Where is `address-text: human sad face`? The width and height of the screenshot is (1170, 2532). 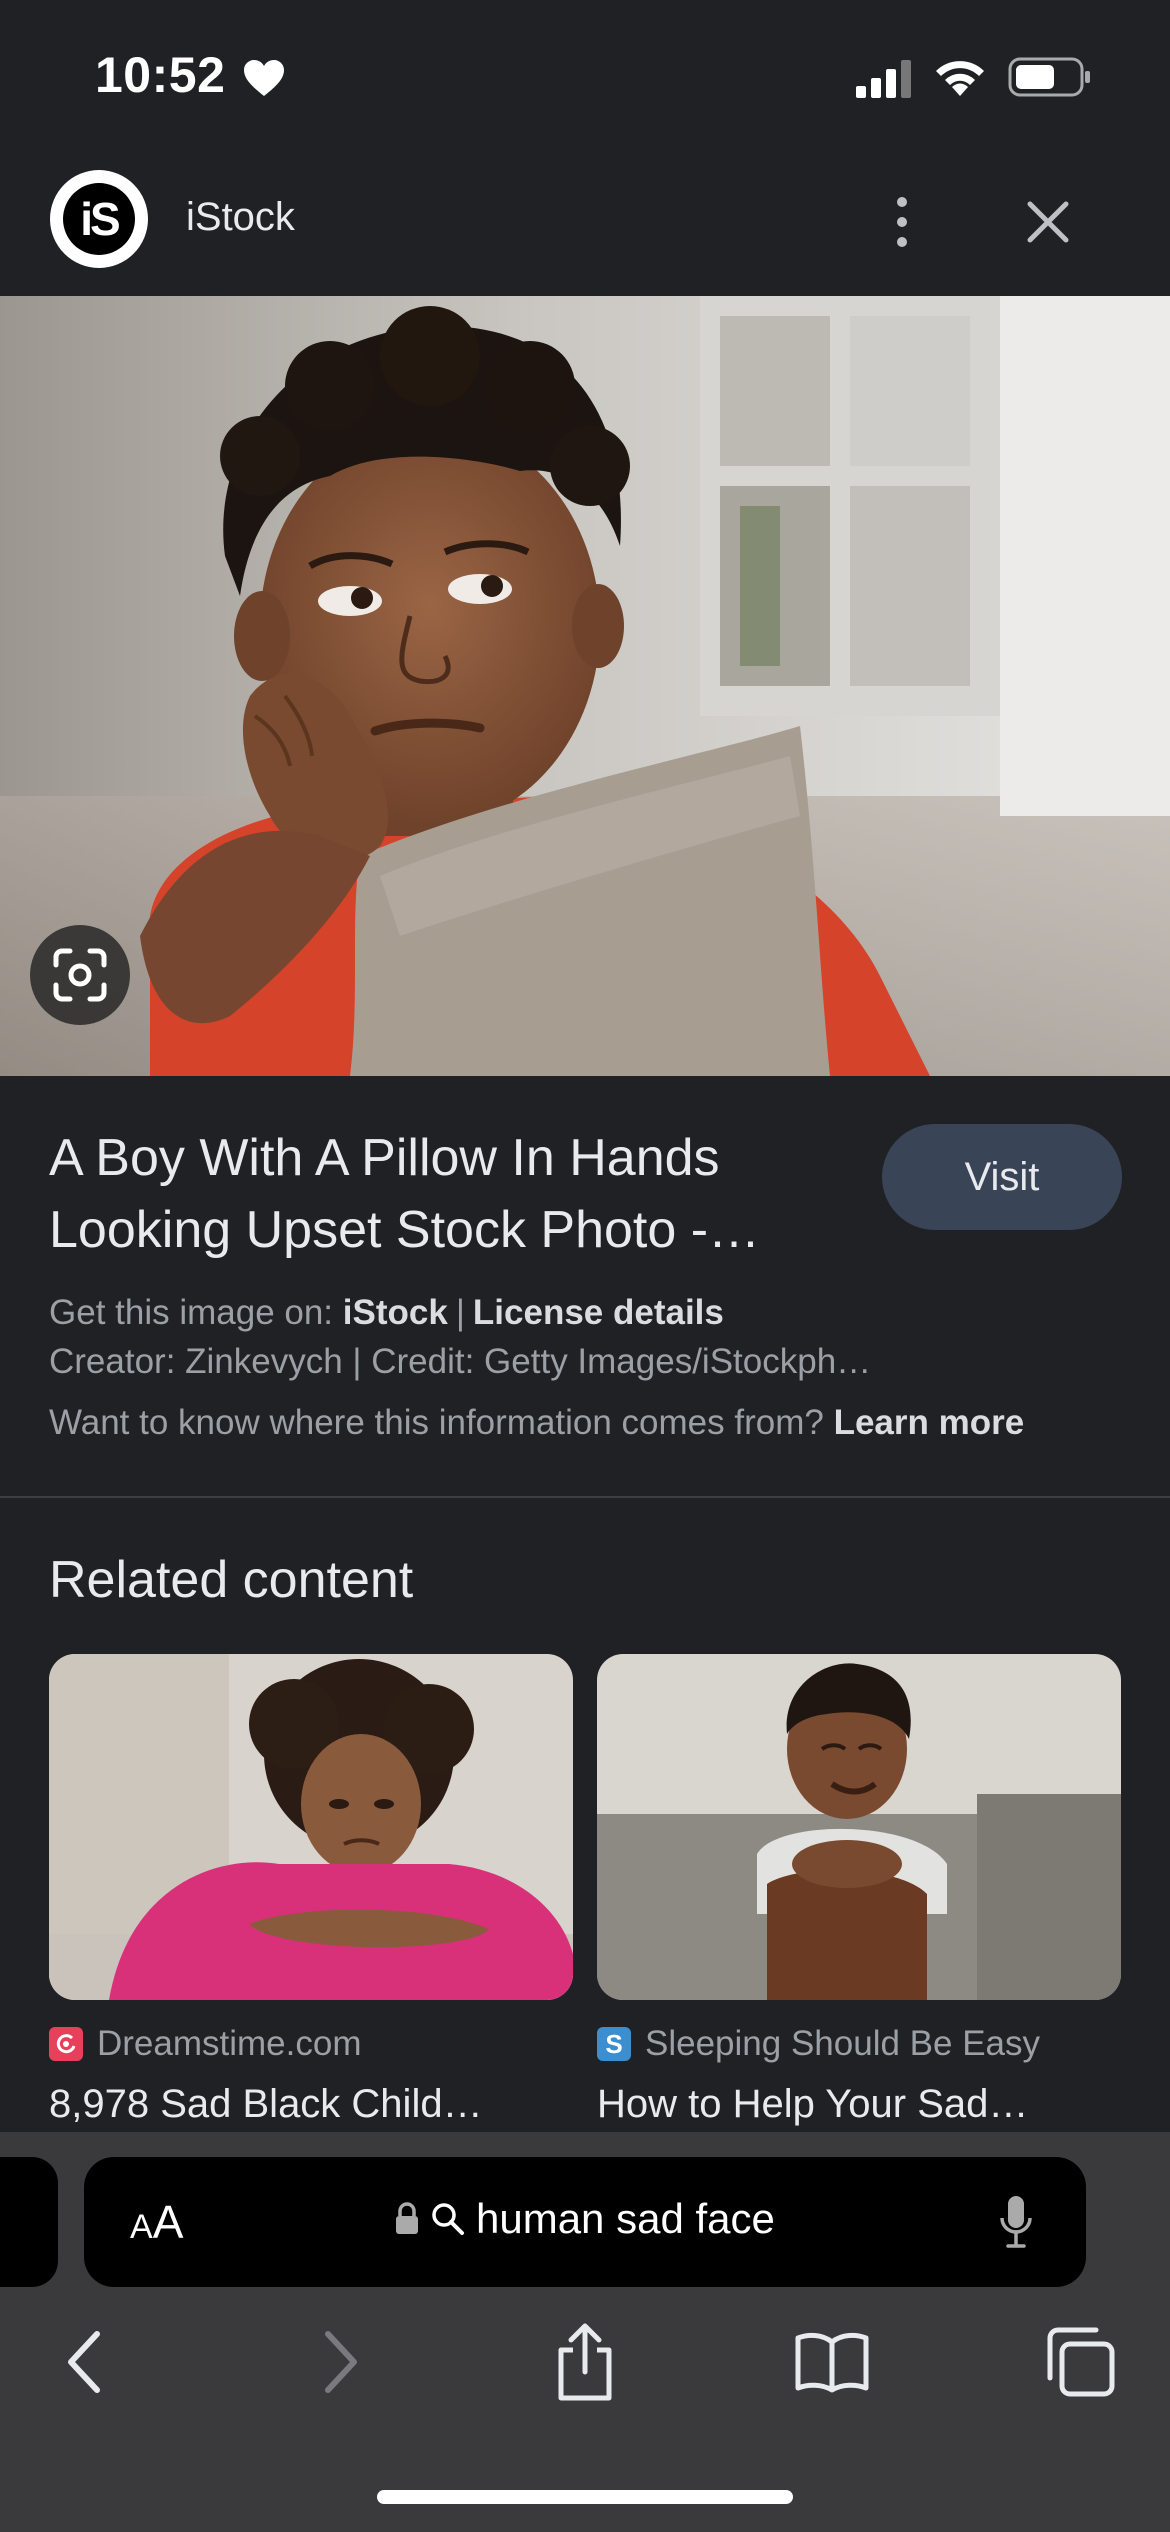 address-text: human sad face is located at coordinates (625, 2218).